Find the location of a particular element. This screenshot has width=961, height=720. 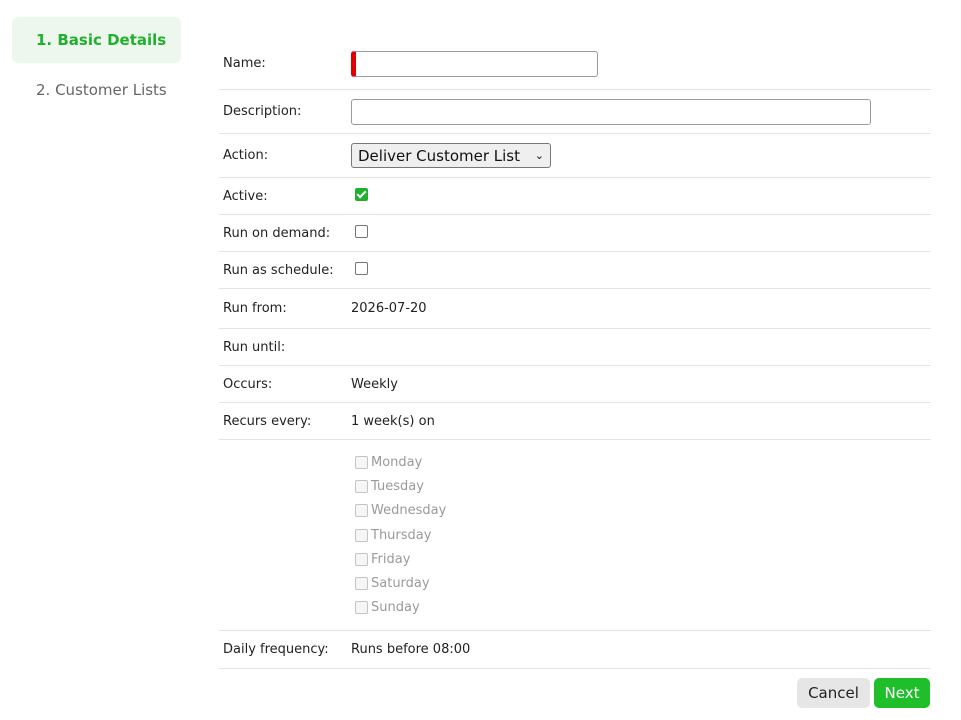

next-button: Next is located at coordinates (902, 693).